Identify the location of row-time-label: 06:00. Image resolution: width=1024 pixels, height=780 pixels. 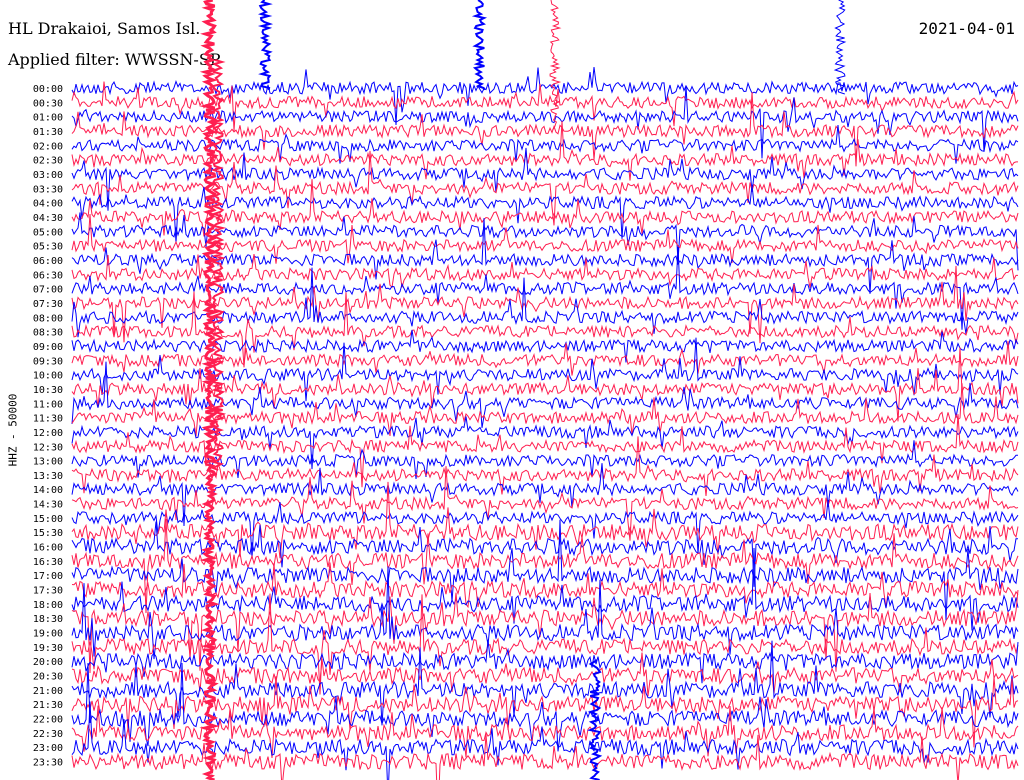
(48, 261).